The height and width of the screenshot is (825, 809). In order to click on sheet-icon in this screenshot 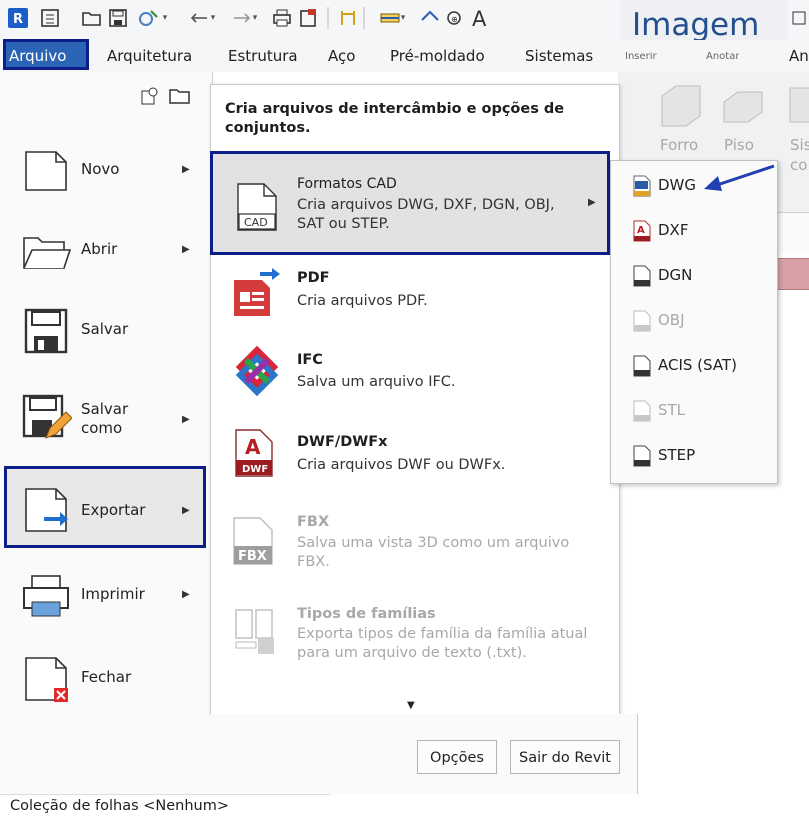, I will do `click(308, 18)`.